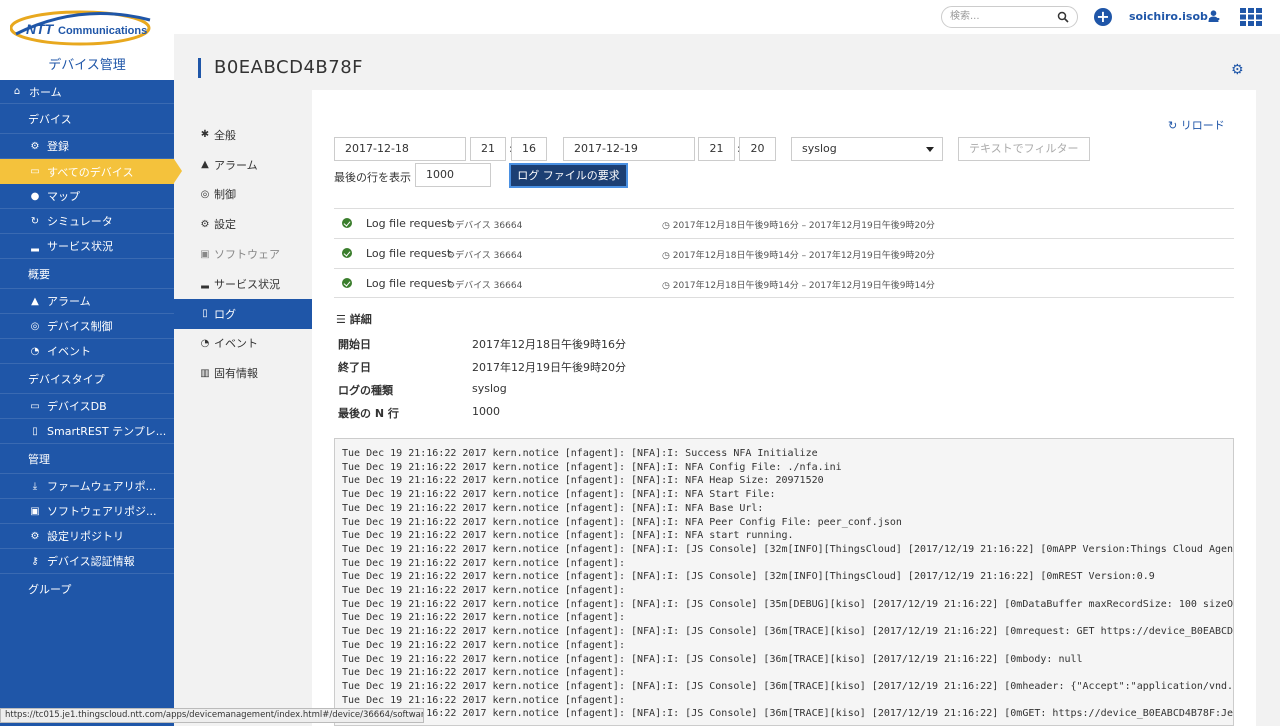 Image resolution: width=1280 pixels, height=726 pixels. Describe the element at coordinates (87, 92) in the screenshot. I see `sidebar-item-home: ⌂ ホーム` at that location.